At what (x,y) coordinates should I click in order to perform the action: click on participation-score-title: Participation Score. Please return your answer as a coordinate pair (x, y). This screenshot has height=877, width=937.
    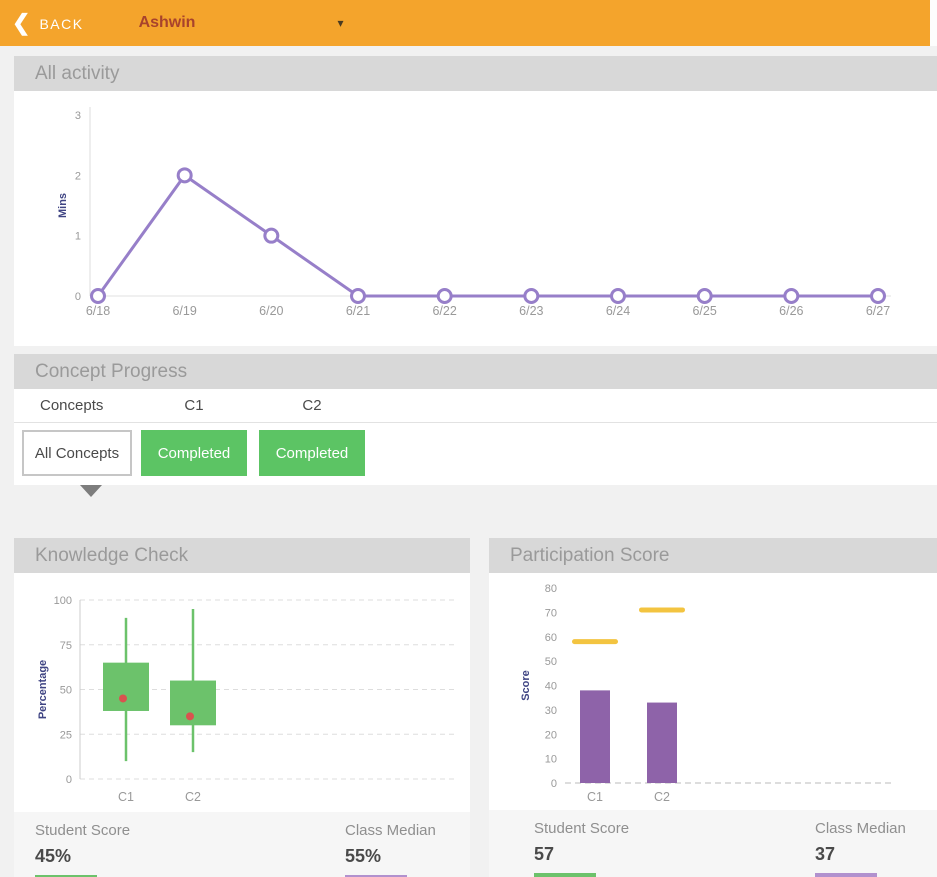
    Looking at the image, I should click on (713, 555).